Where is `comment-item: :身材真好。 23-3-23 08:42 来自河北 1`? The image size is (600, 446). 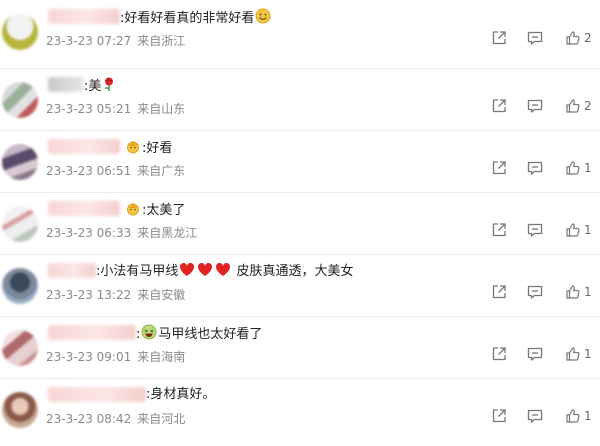 comment-item: :身材真好。 23-3-23 08:42 来自河北 1 is located at coordinates (300, 415).